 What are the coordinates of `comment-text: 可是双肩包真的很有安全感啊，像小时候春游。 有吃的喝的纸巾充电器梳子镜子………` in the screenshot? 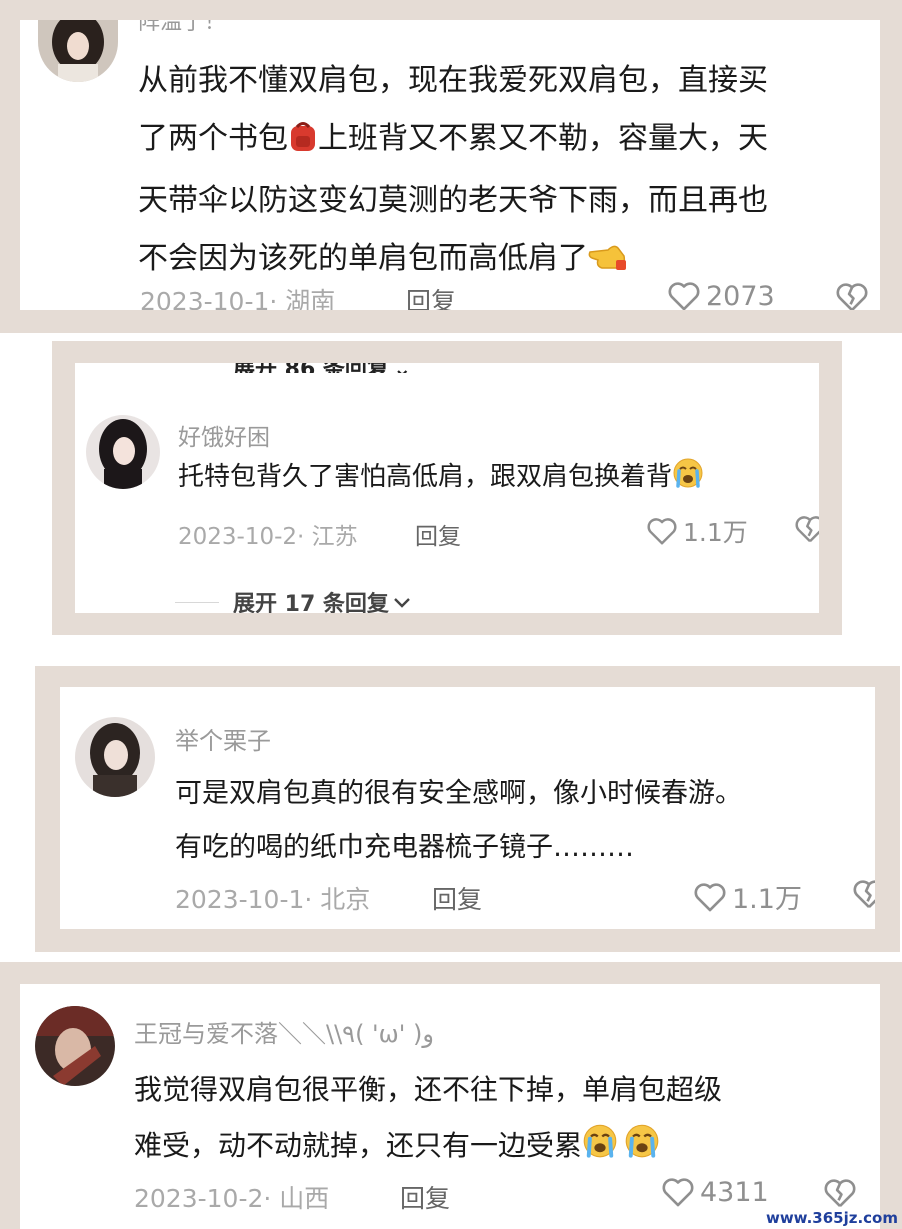 It's located at (525, 821).